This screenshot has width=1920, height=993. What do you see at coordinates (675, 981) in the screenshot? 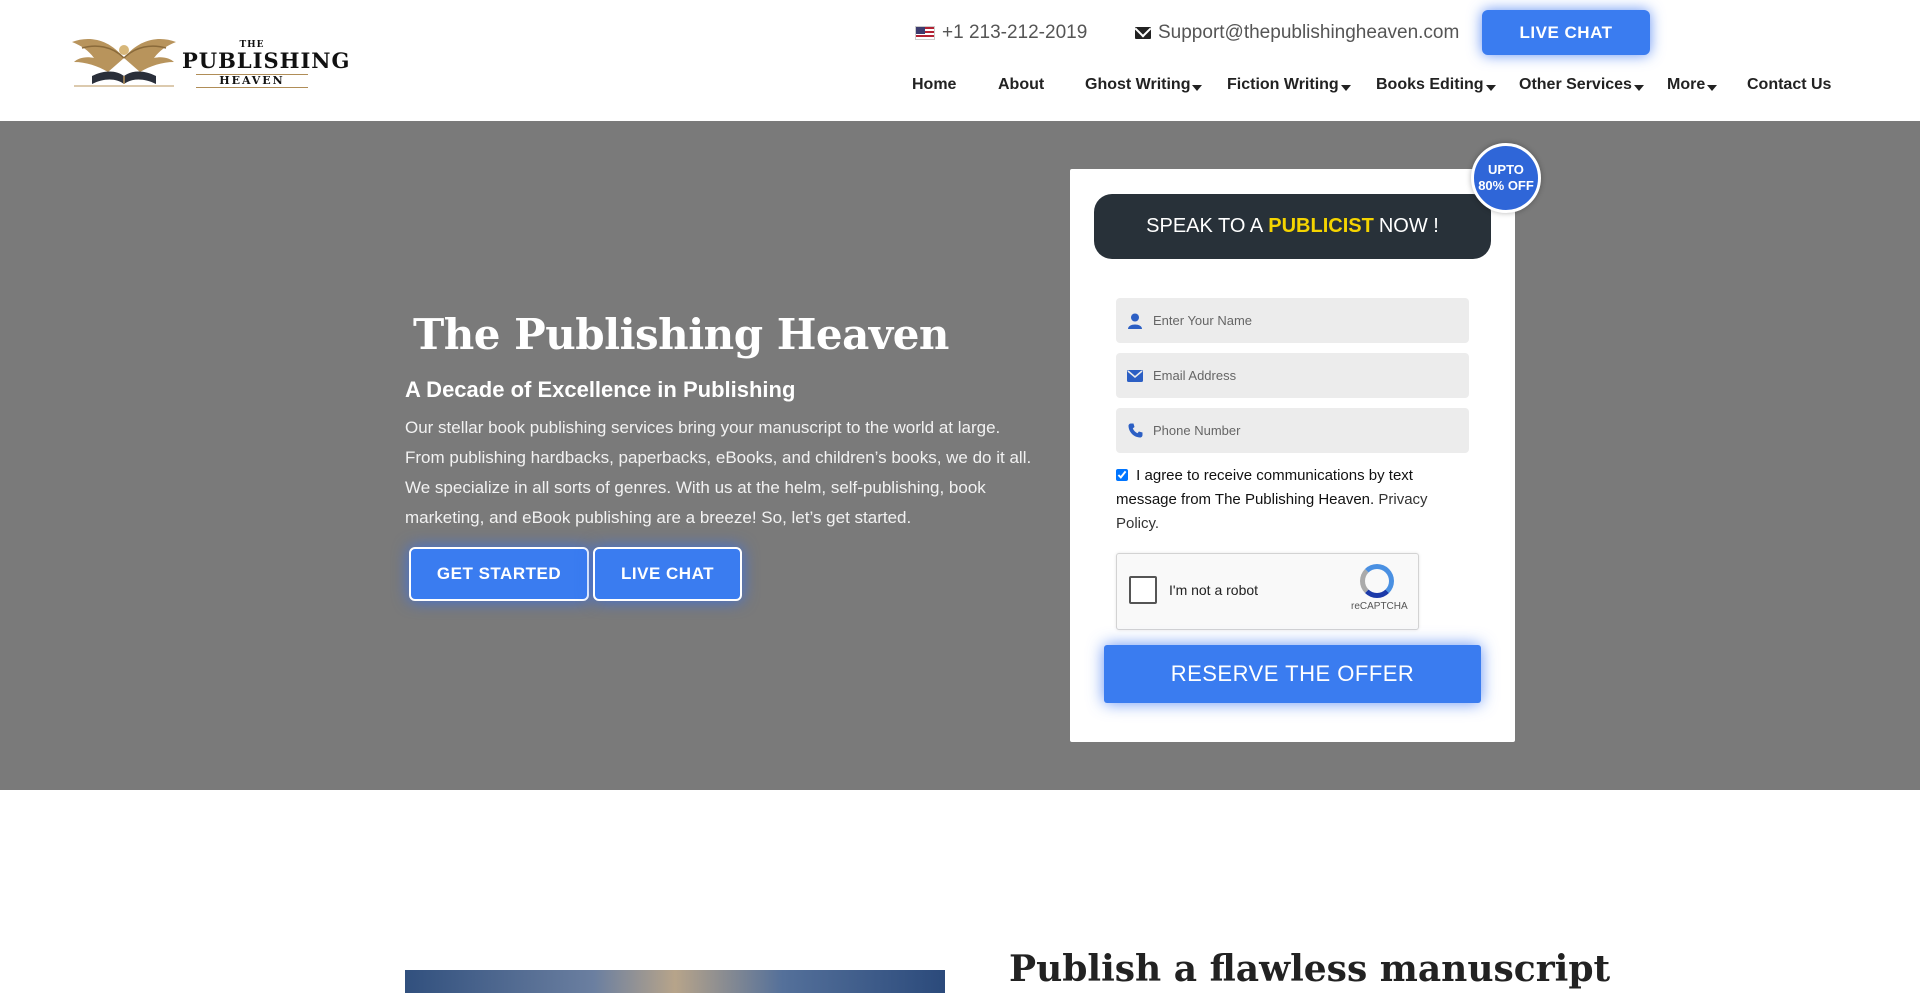
I see `section-image` at bounding box center [675, 981].